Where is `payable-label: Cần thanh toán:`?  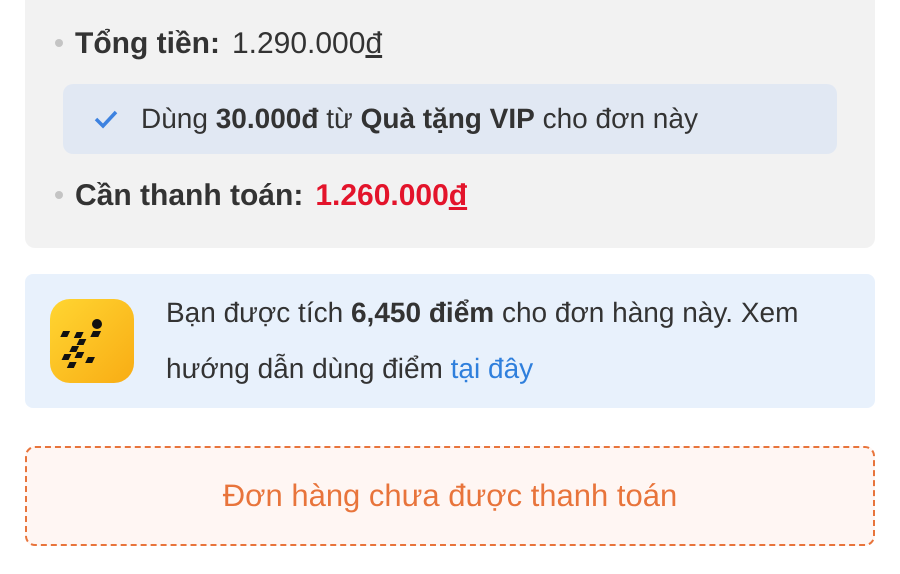 payable-label: Cần thanh toán: is located at coordinates (189, 196).